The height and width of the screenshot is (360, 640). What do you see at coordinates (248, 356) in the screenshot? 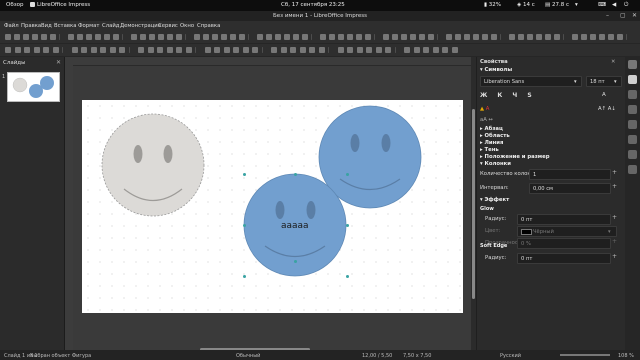
I see `layout-name: Обычный` at bounding box center [248, 356].